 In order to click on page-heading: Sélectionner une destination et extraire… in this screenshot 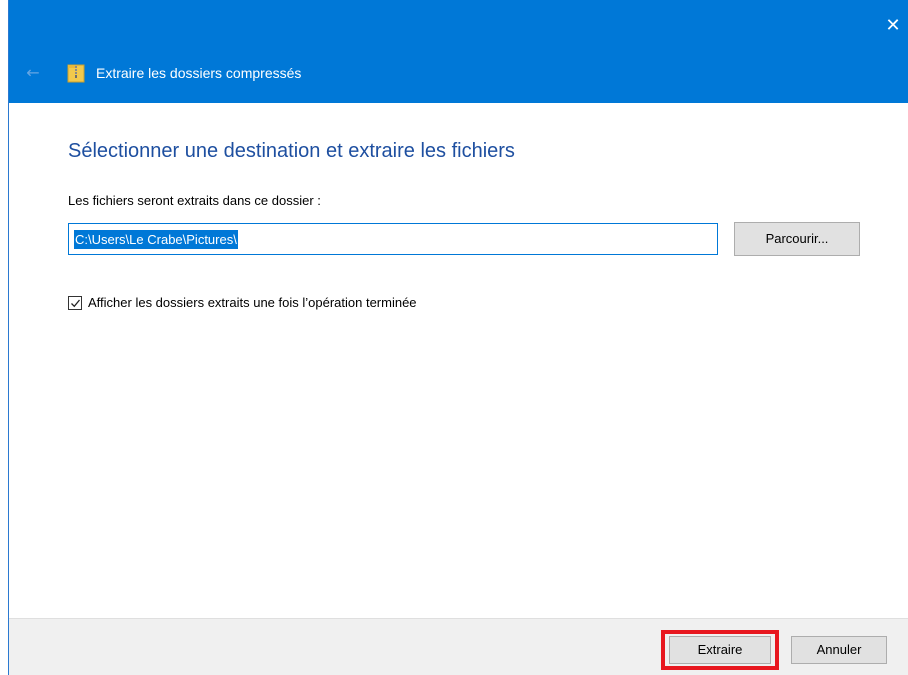, I will do `click(291, 151)`.